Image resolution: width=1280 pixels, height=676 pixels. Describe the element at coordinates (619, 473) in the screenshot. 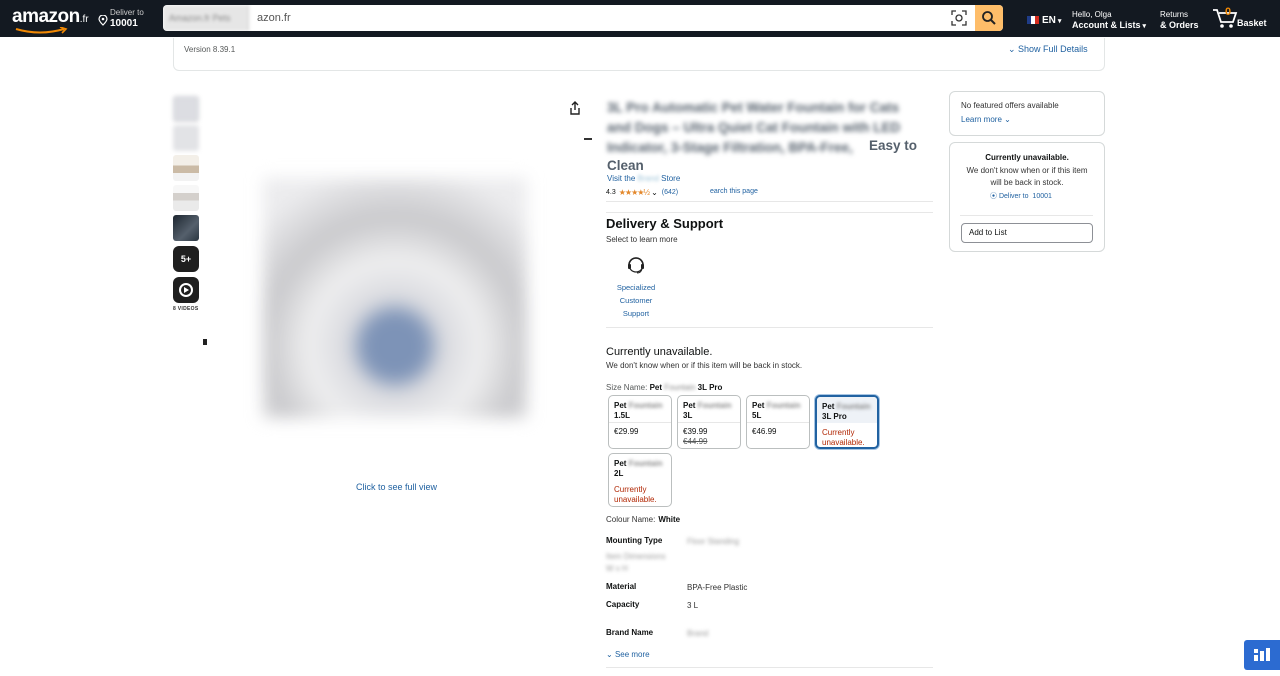

I see `option-size: 2L` at that location.